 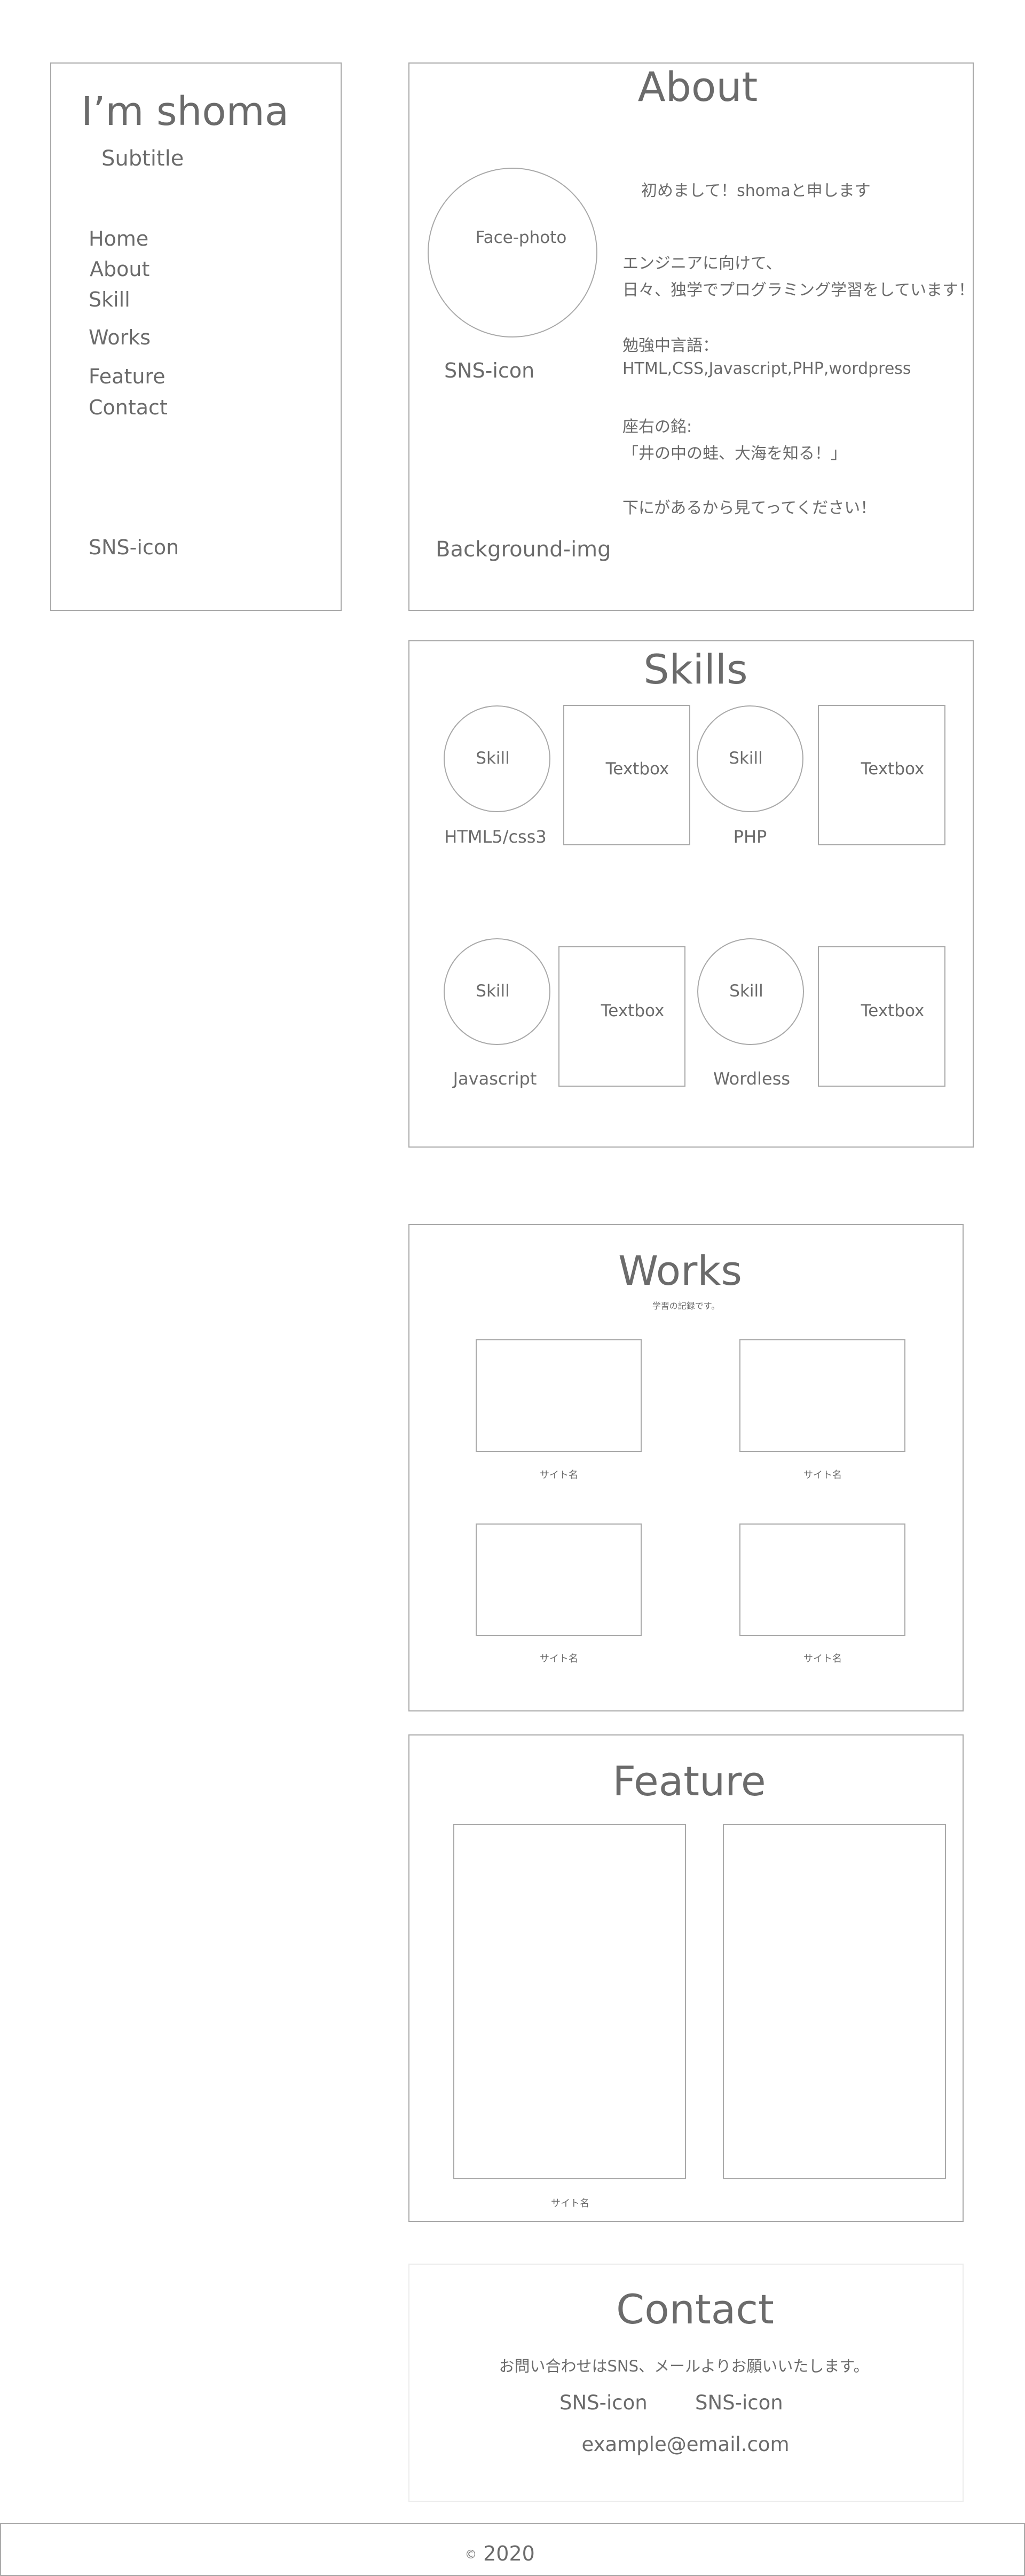 What do you see at coordinates (512, 253) in the screenshot?
I see `face-photo` at bounding box center [512, 253].